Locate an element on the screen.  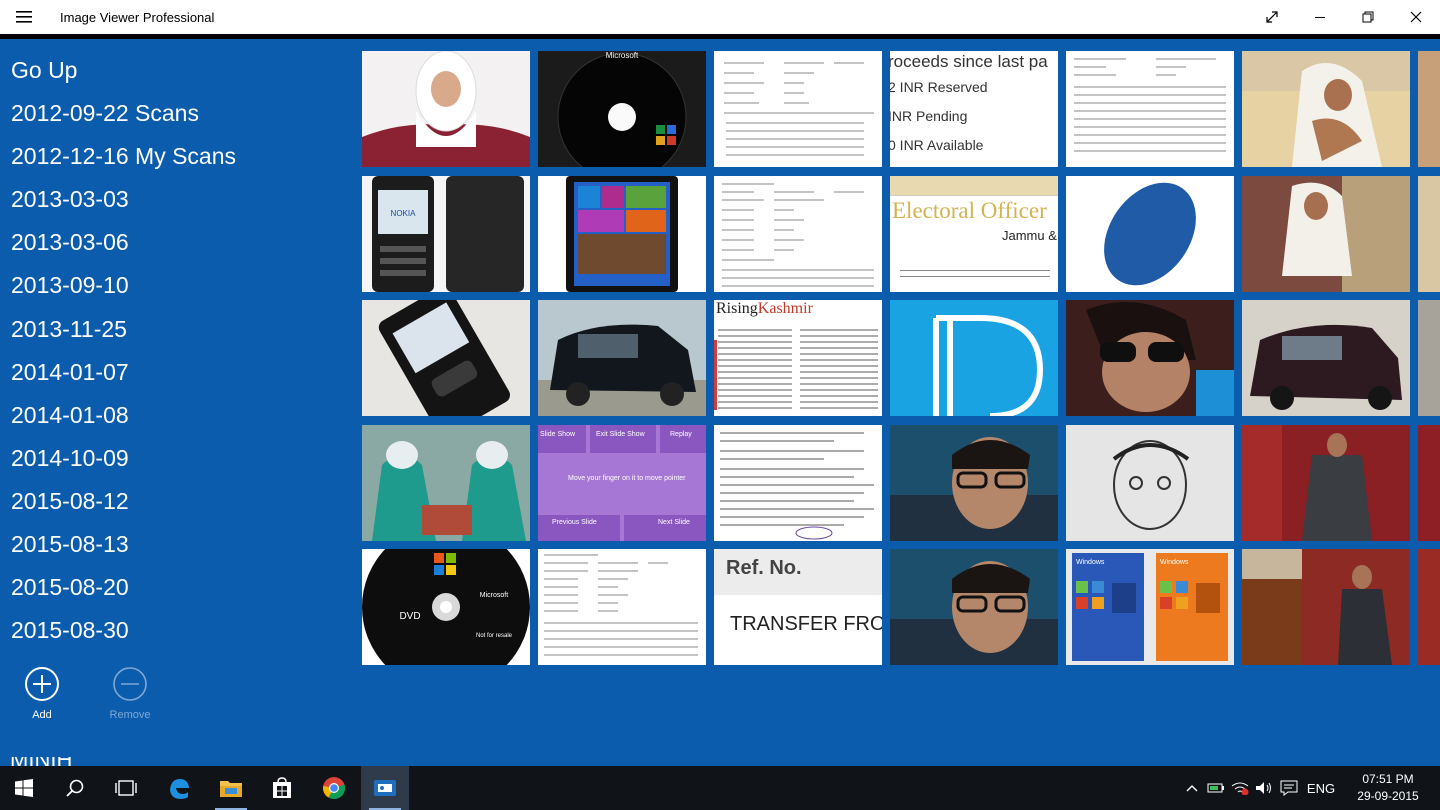
network-warning-icon is located at coordinates (1240, 788).